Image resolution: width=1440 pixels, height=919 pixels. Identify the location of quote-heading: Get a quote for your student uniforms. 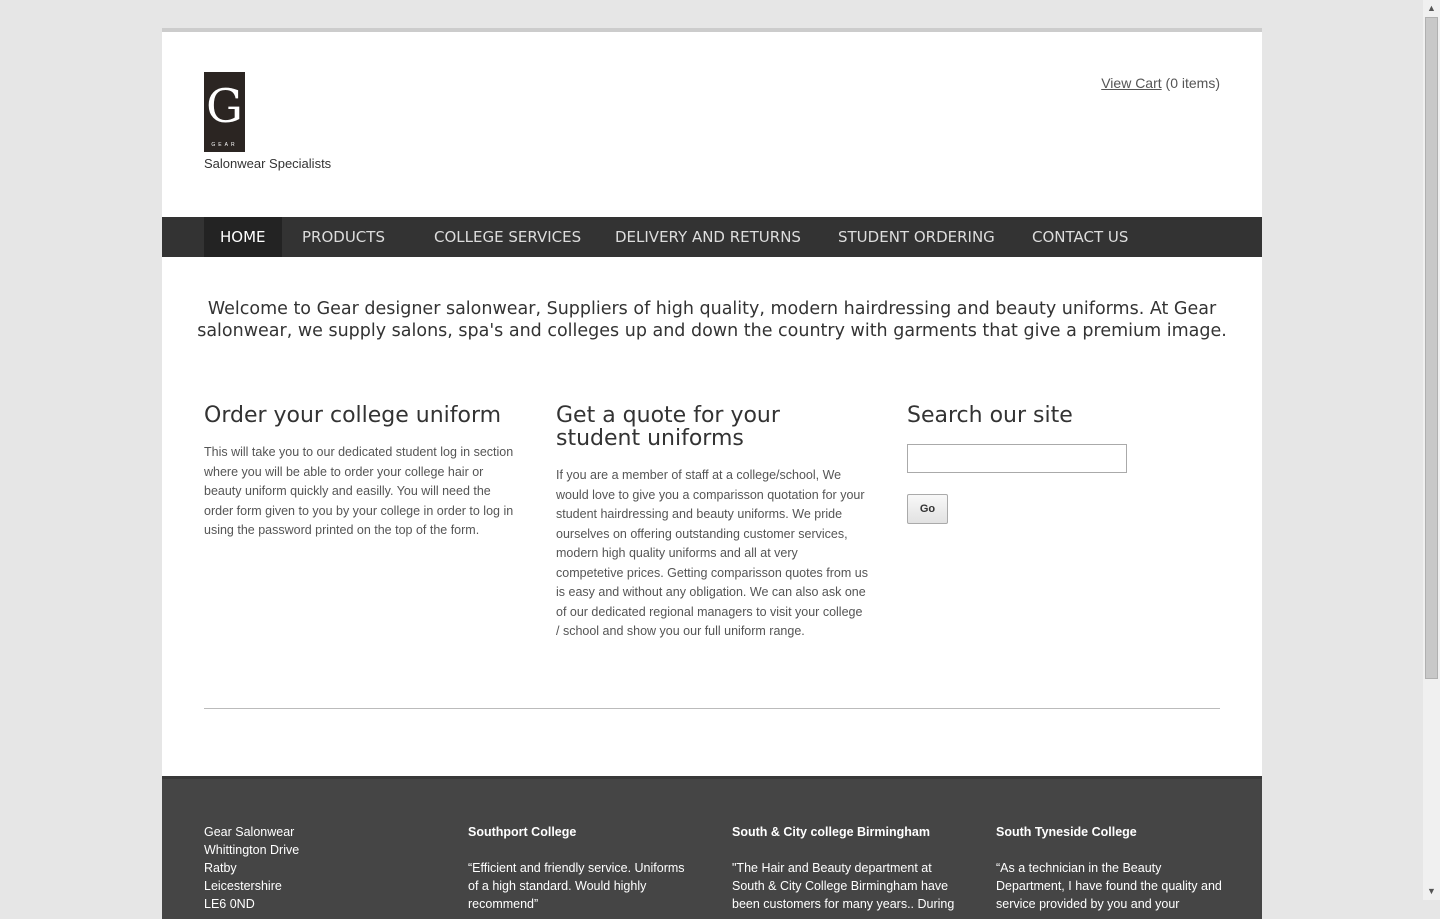
(712, 427).